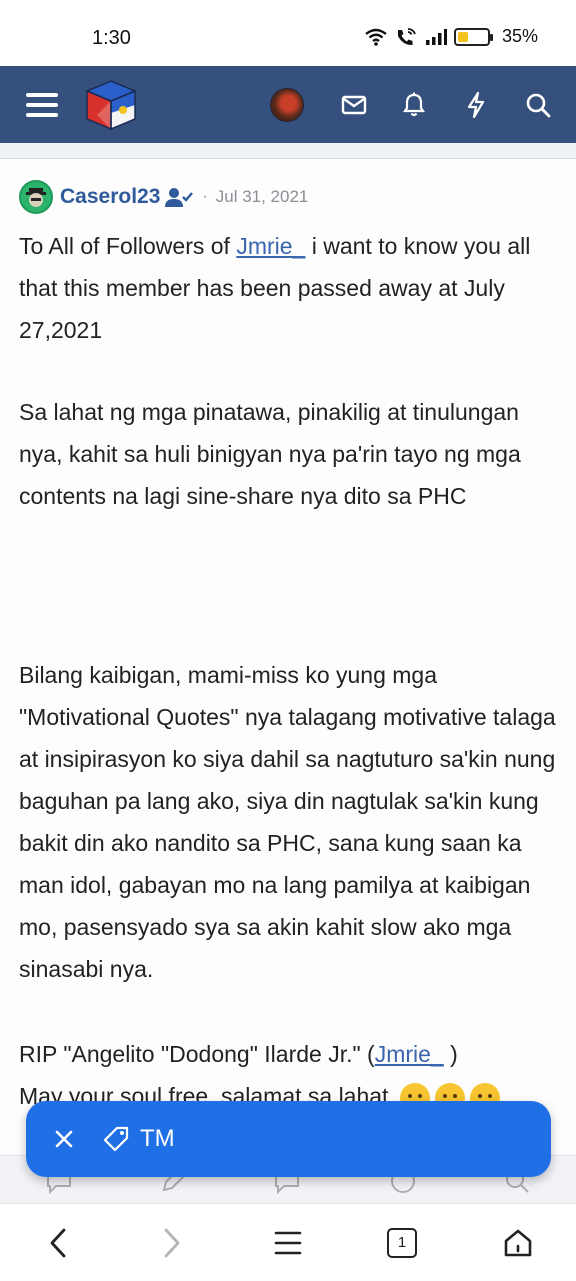 The image size is (576, 1281). I want to click on menu-button, so click(42, 104).